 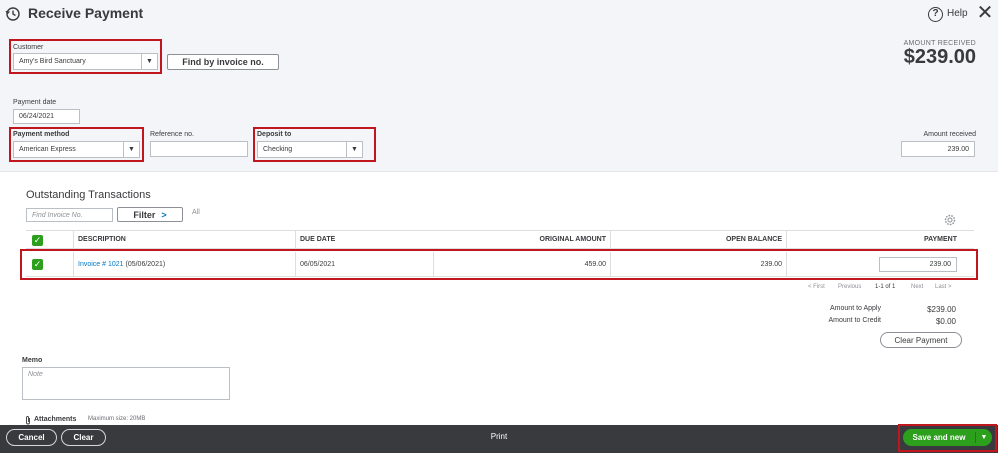 I want to click on attachments-max-size: Maximum size: 20MB, so click(x=117, y=419).